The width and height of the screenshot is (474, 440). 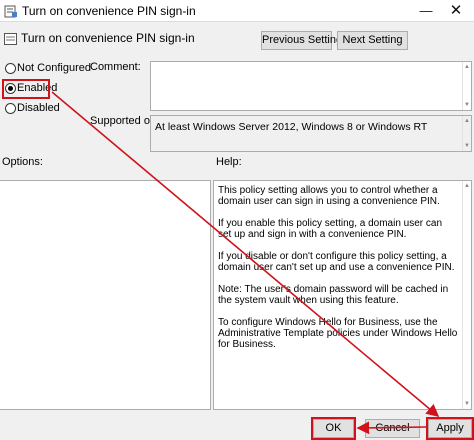 I want to click on setting-title: Turn on convenience PIN sign-in, so click(x=108, y=38).